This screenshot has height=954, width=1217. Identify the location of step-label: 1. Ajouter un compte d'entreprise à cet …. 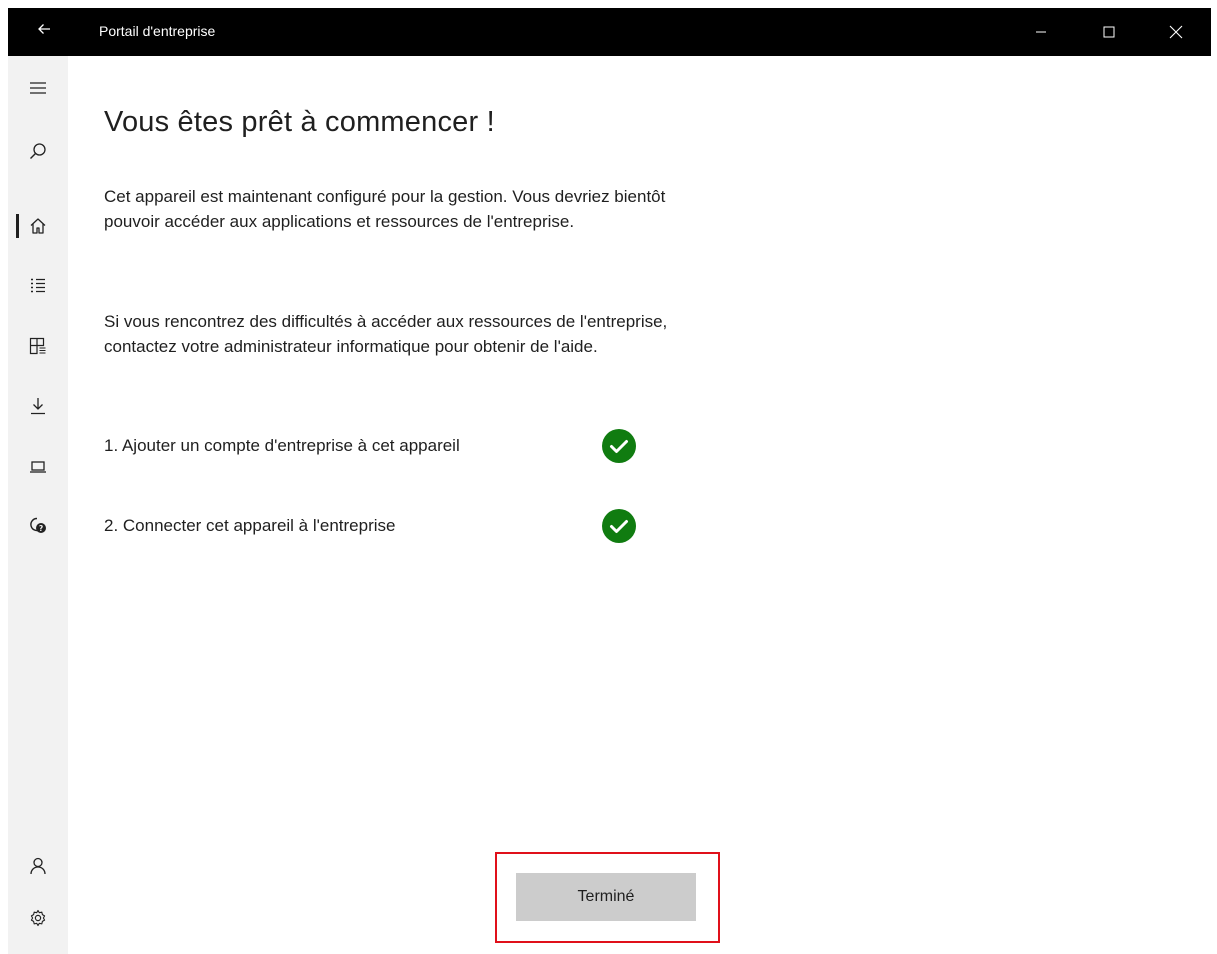
(282, 445).